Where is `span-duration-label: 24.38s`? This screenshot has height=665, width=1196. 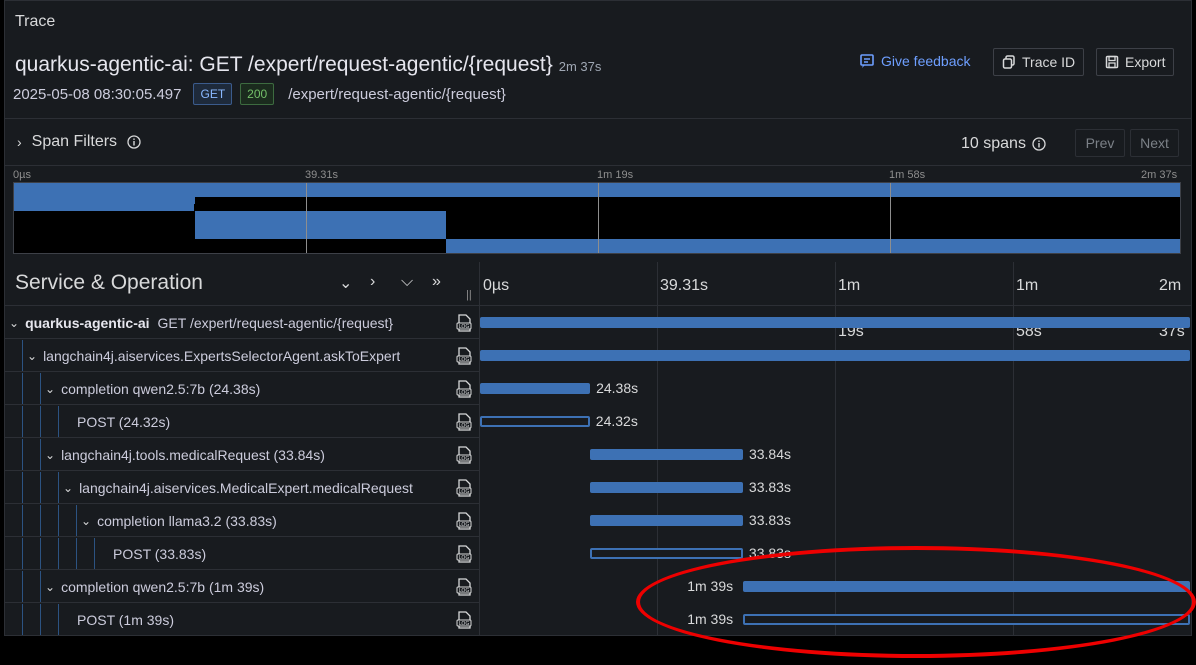
span-duration-label: 24.38s is located at coordinates (617, 388).